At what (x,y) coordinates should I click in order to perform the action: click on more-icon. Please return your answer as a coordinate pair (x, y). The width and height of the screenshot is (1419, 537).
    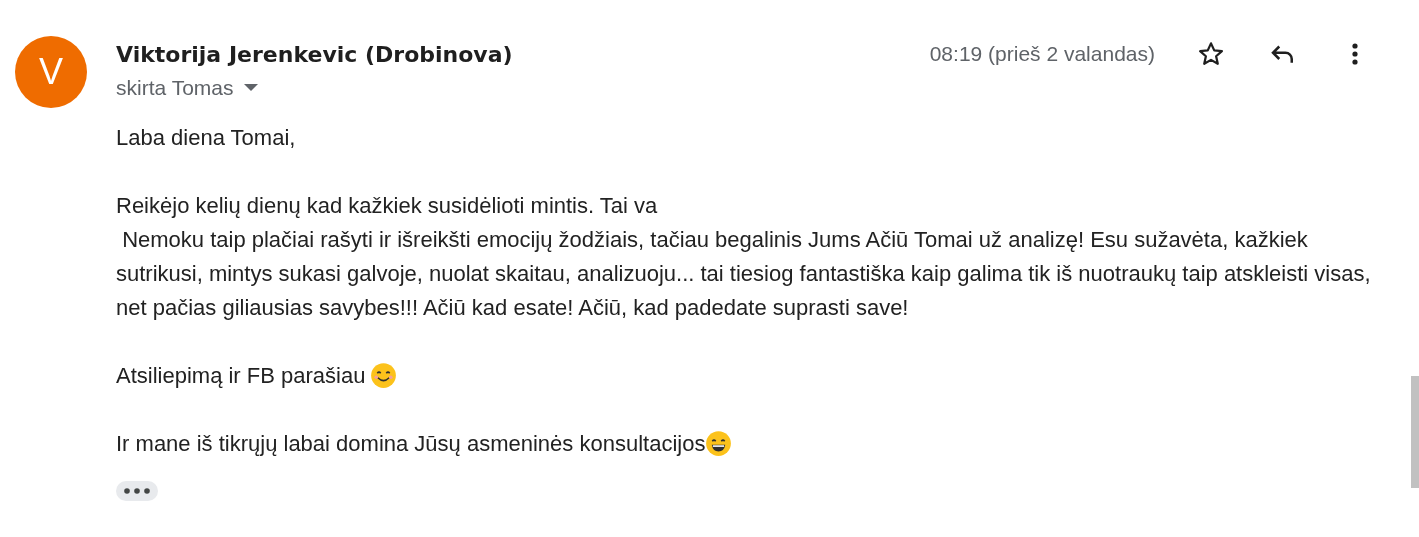
    Looking at the image, I should click on (1355, 54).